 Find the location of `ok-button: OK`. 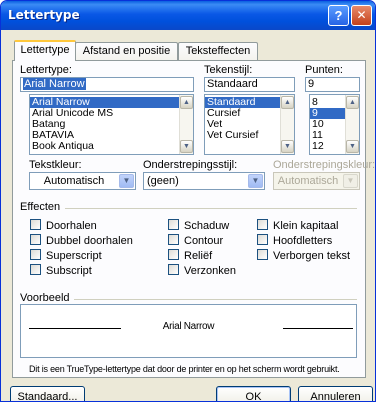

ok-button: OK is located at coordinates (253, 393).